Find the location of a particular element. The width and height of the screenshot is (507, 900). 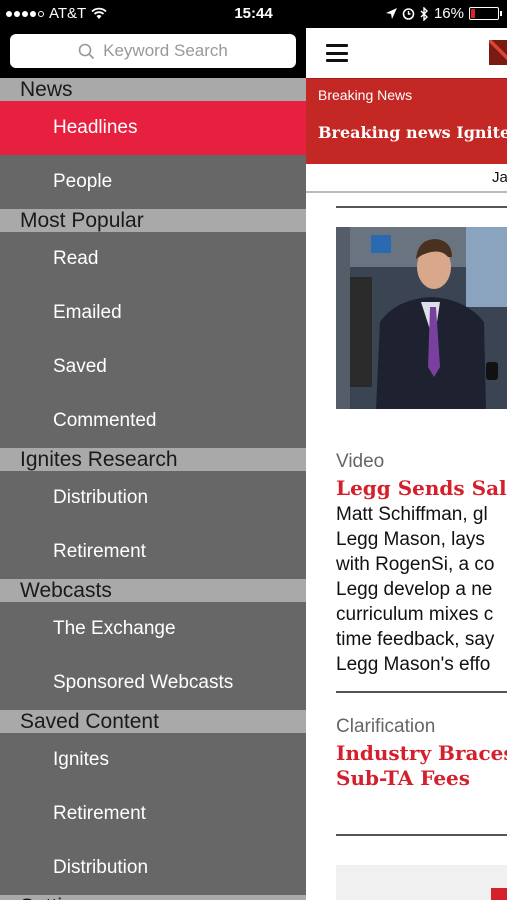

section-header: Webcasts is located at coordinates (153, 590).